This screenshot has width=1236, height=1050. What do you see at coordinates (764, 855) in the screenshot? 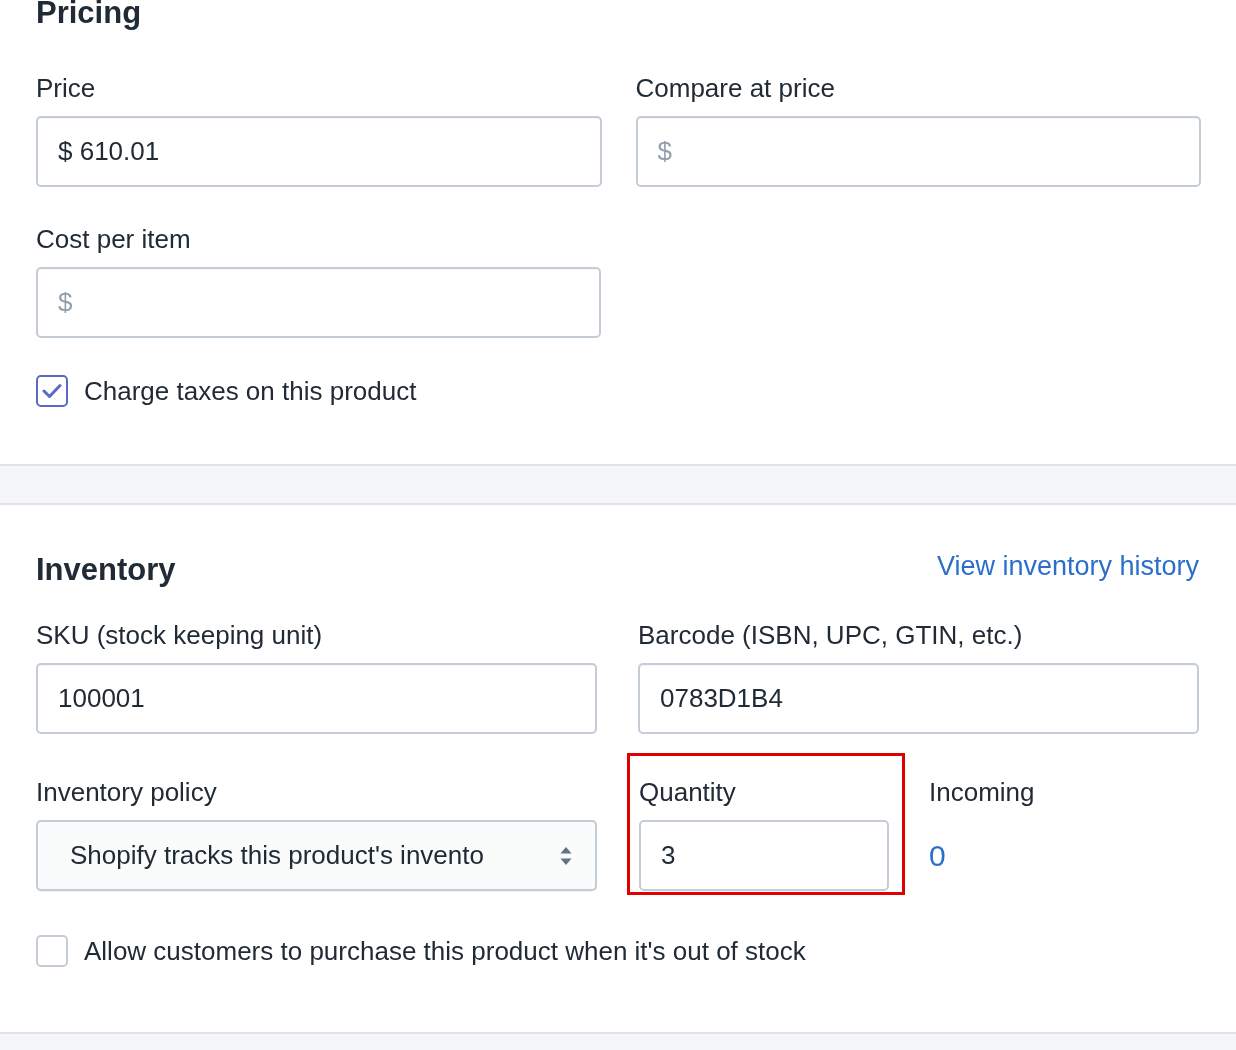
I see `input-field: 3` at bounding box center [764, 855].